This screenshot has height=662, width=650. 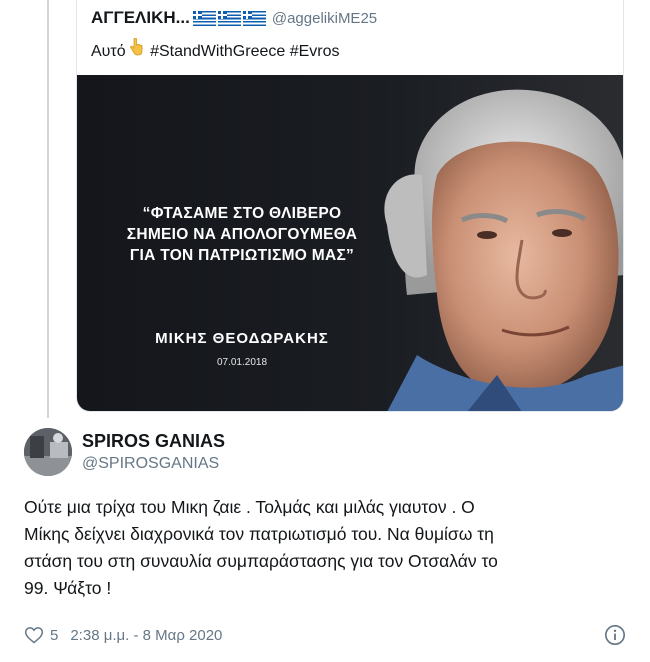 I want to click on pointing-down-hand-icon, so click(x=136, y=49).